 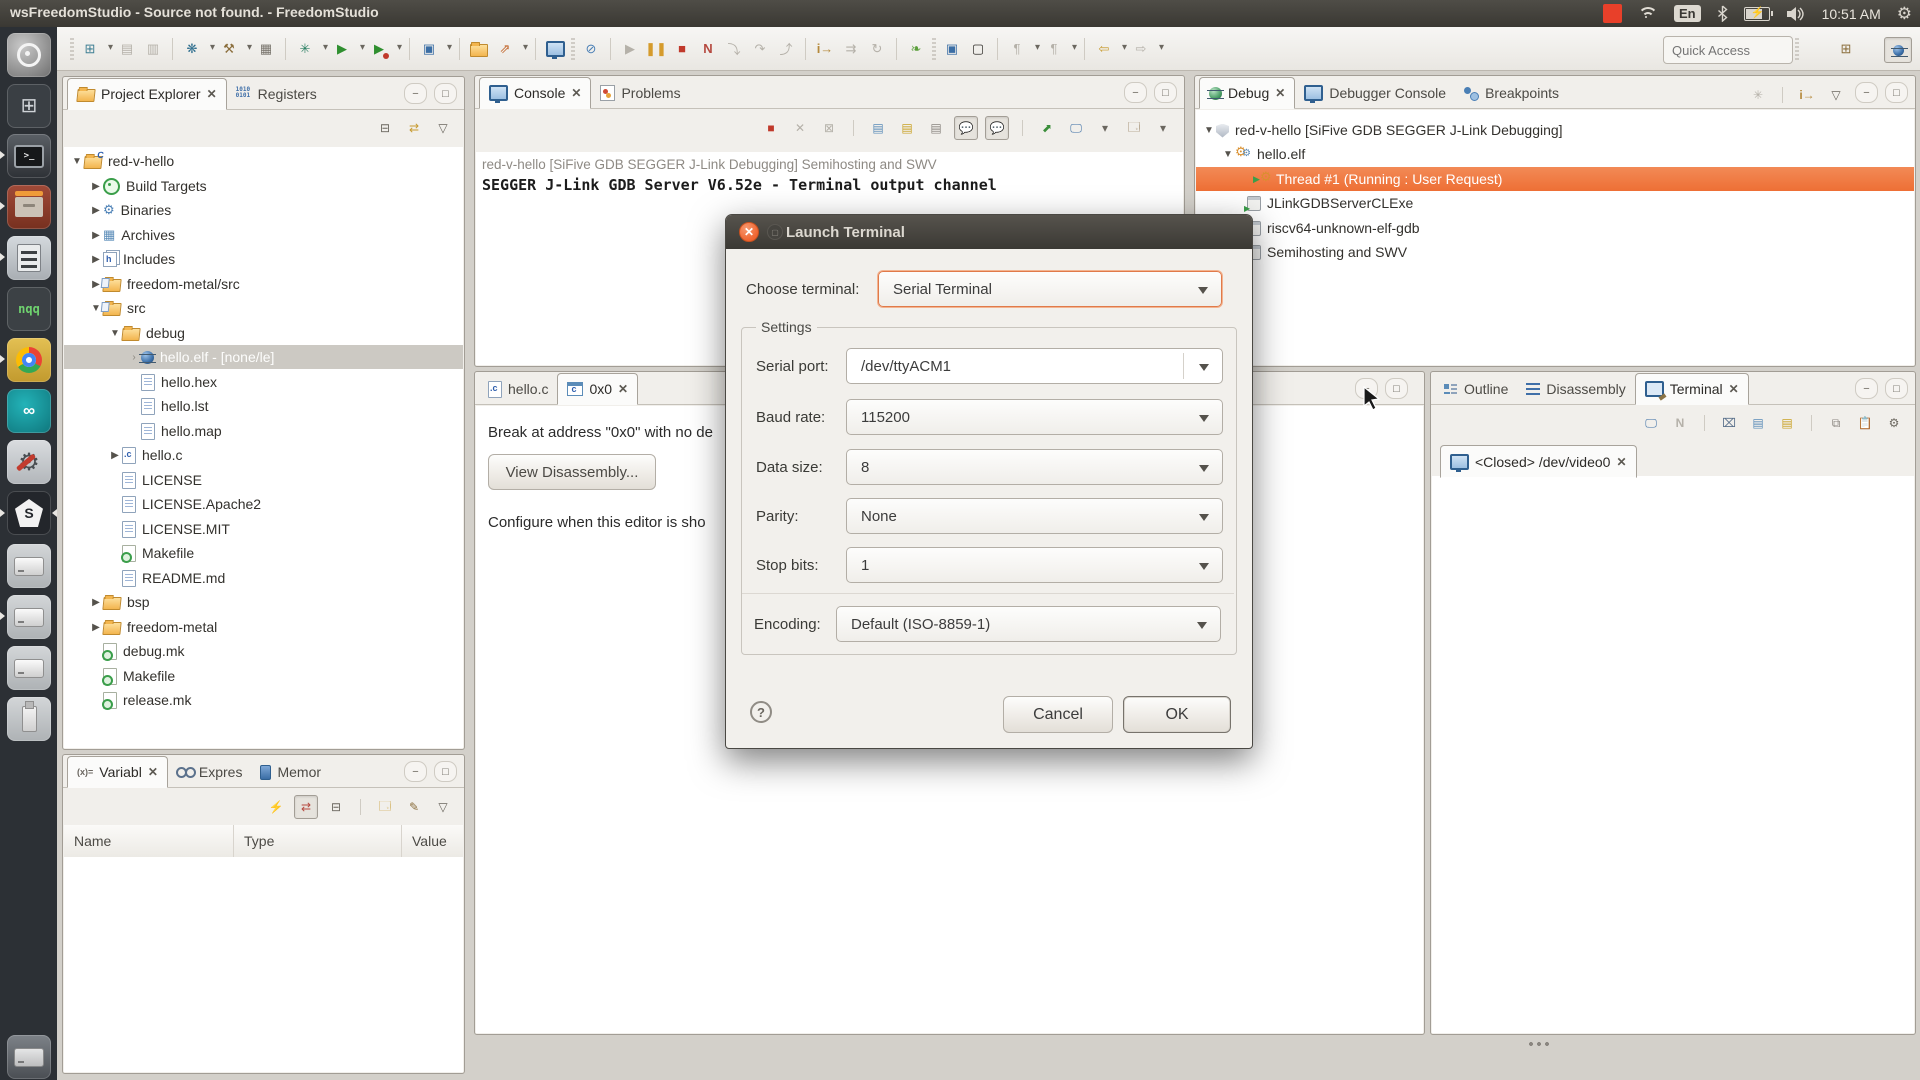 I want to click on chrome-app-icon, so click(x=29, y=360).